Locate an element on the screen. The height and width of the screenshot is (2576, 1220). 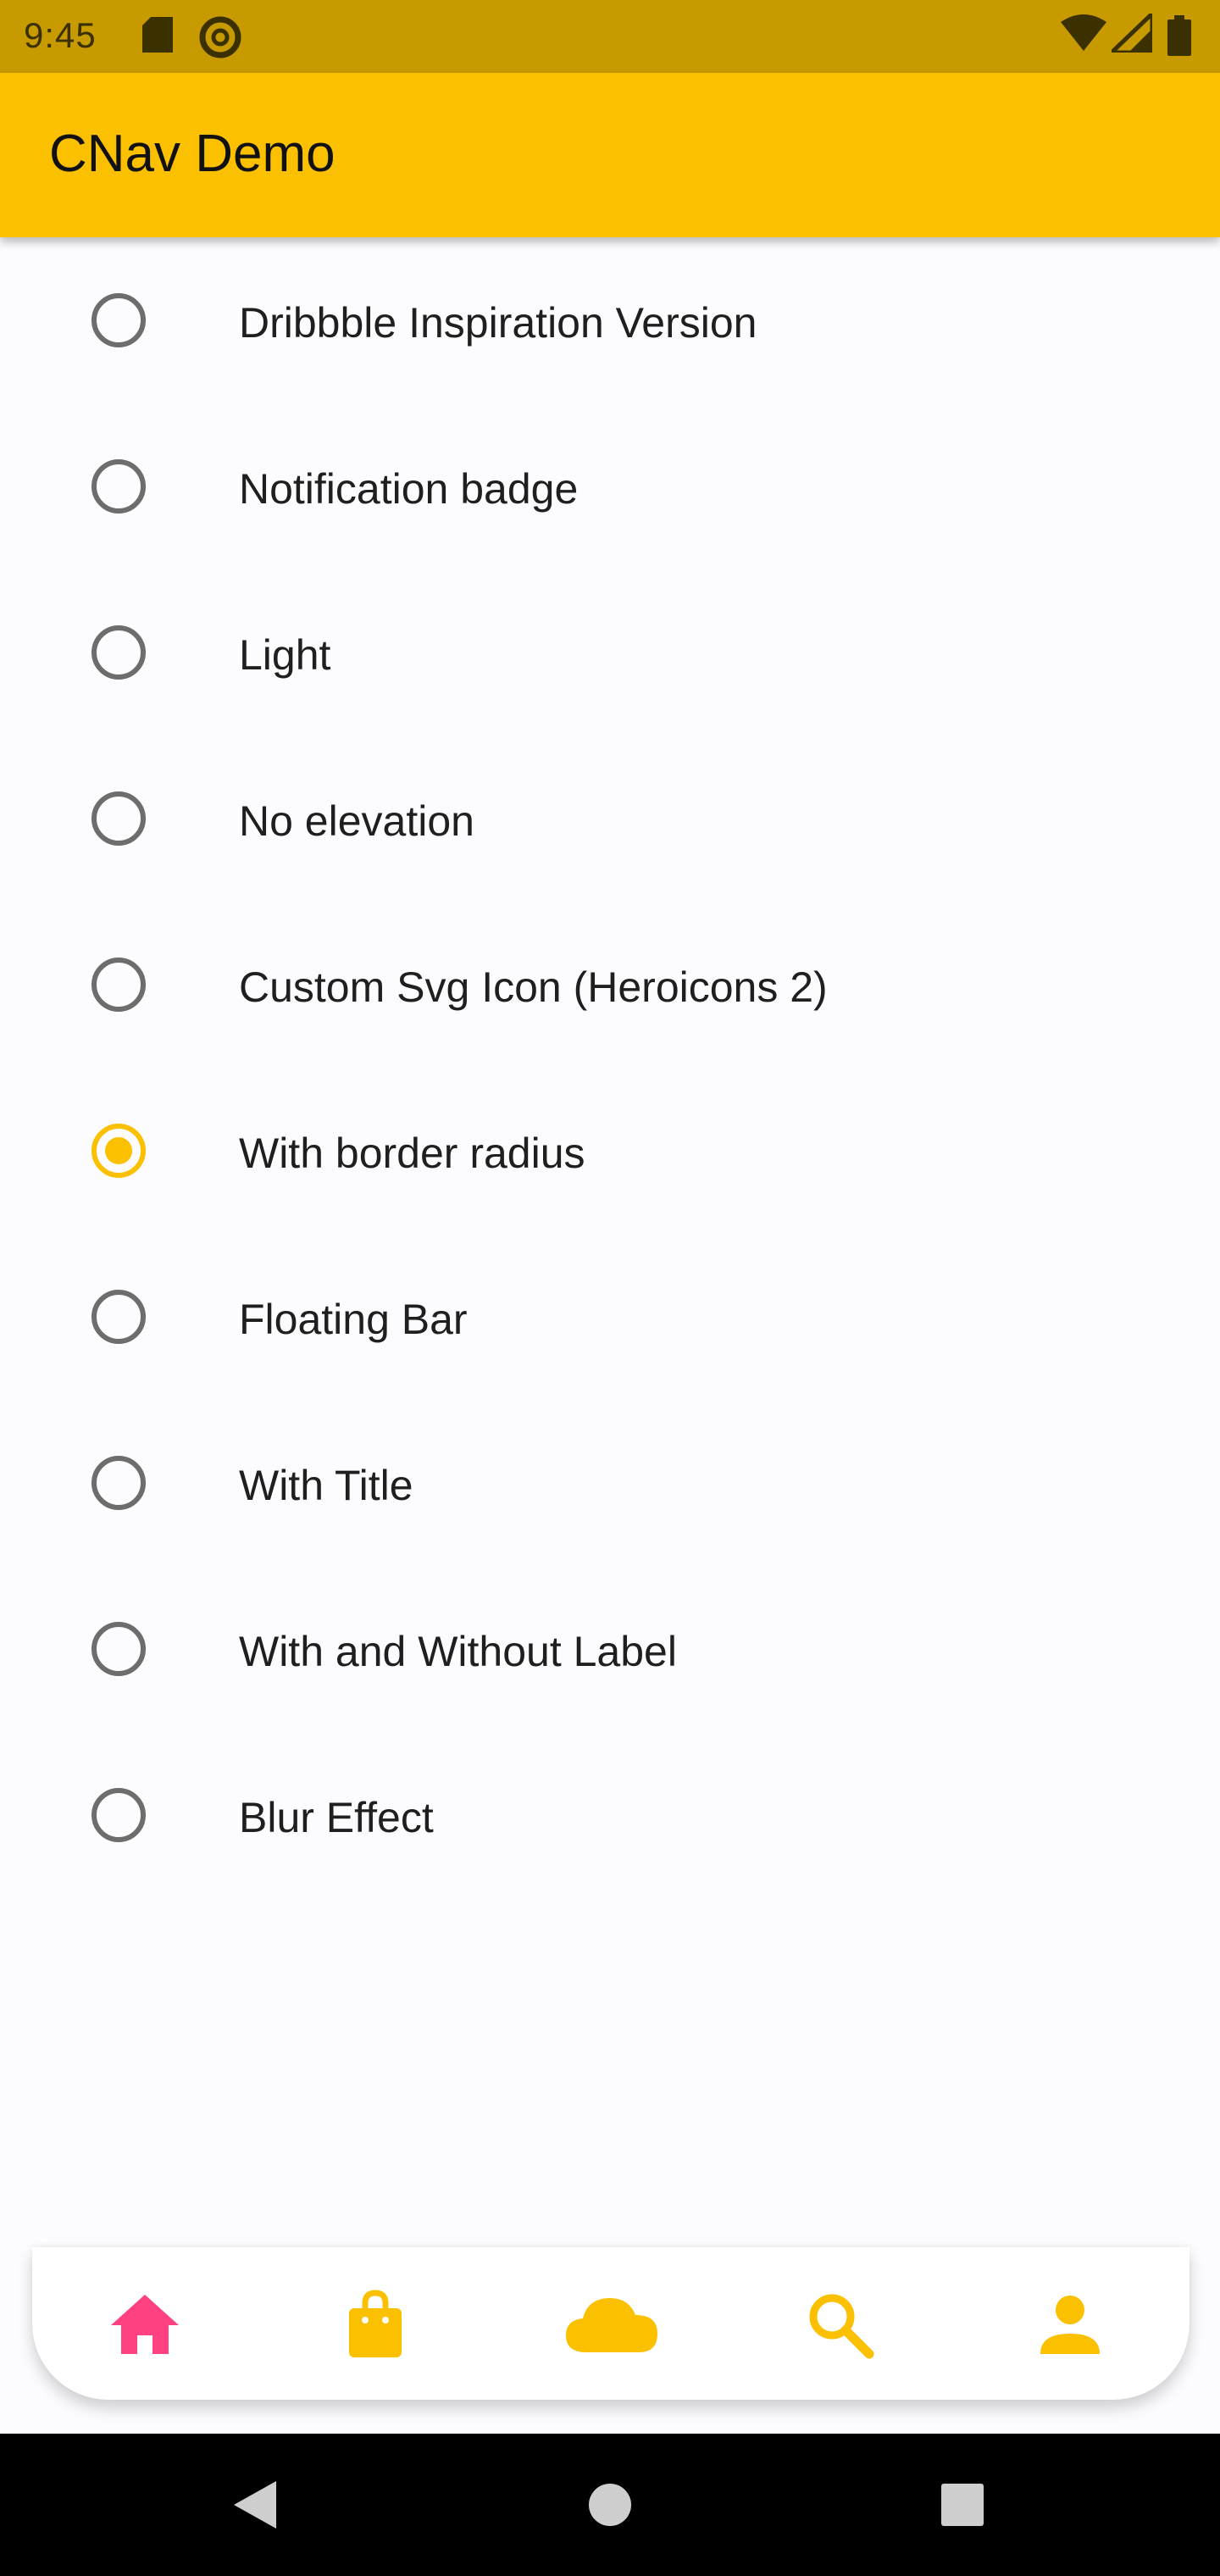
option-label: With and Without Label is located at coordinates (458, 1651).